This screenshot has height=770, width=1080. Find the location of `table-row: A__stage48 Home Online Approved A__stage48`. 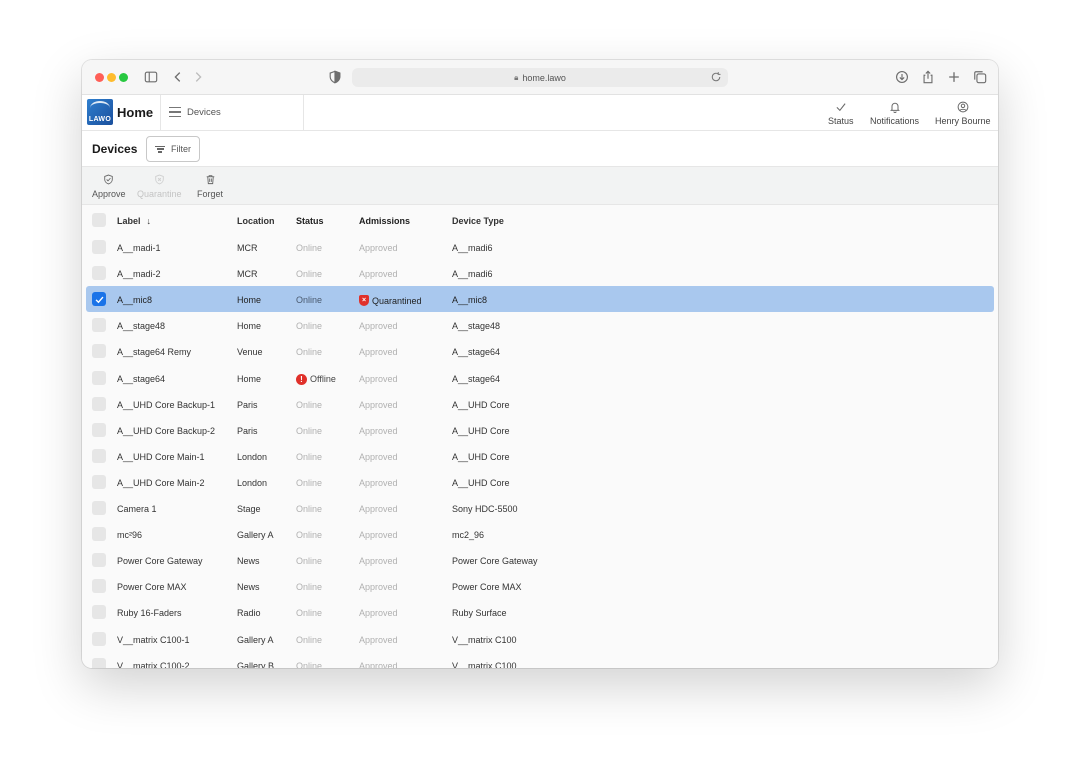

table-row: A__stage48 Home Online Approved A__stage48 is located at coordinates (540, 325).